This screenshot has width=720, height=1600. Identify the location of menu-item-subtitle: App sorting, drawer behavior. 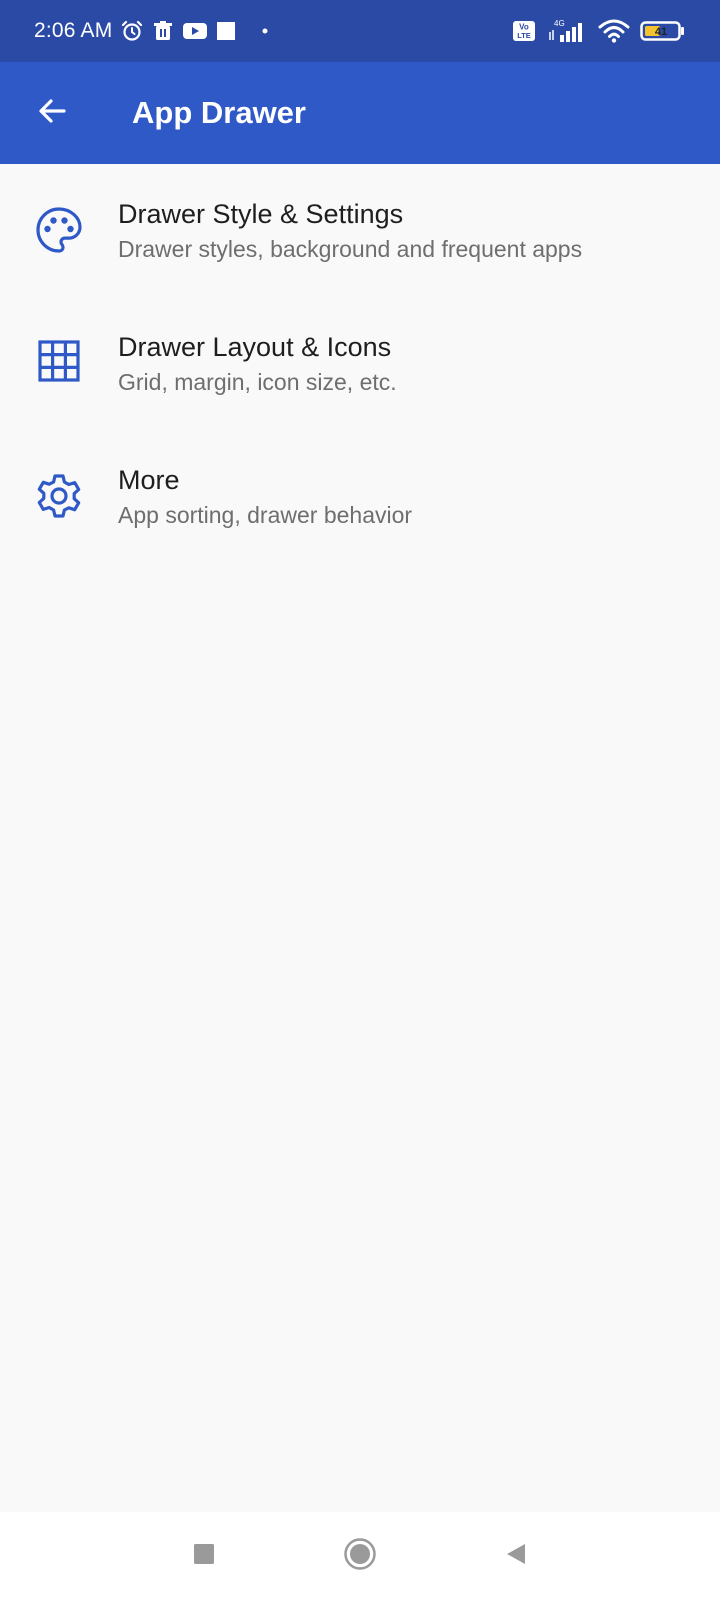
(265, 515).